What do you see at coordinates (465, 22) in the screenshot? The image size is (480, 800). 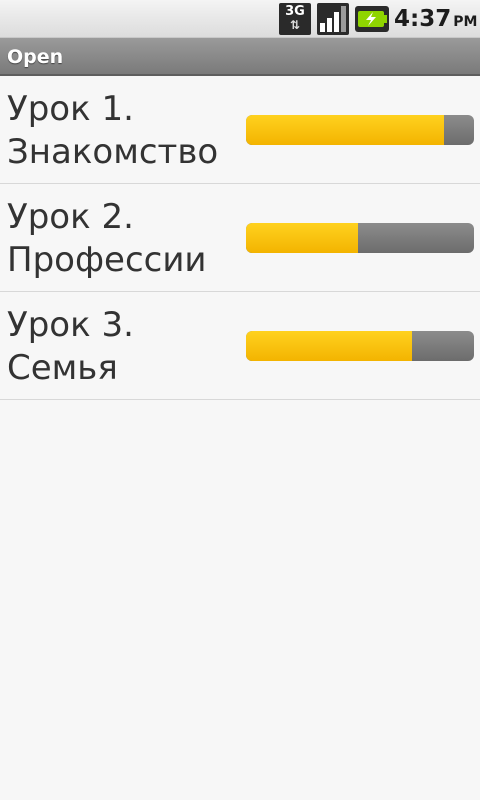 I see `clock-ampm: PM` at bounding box center [465, 22].